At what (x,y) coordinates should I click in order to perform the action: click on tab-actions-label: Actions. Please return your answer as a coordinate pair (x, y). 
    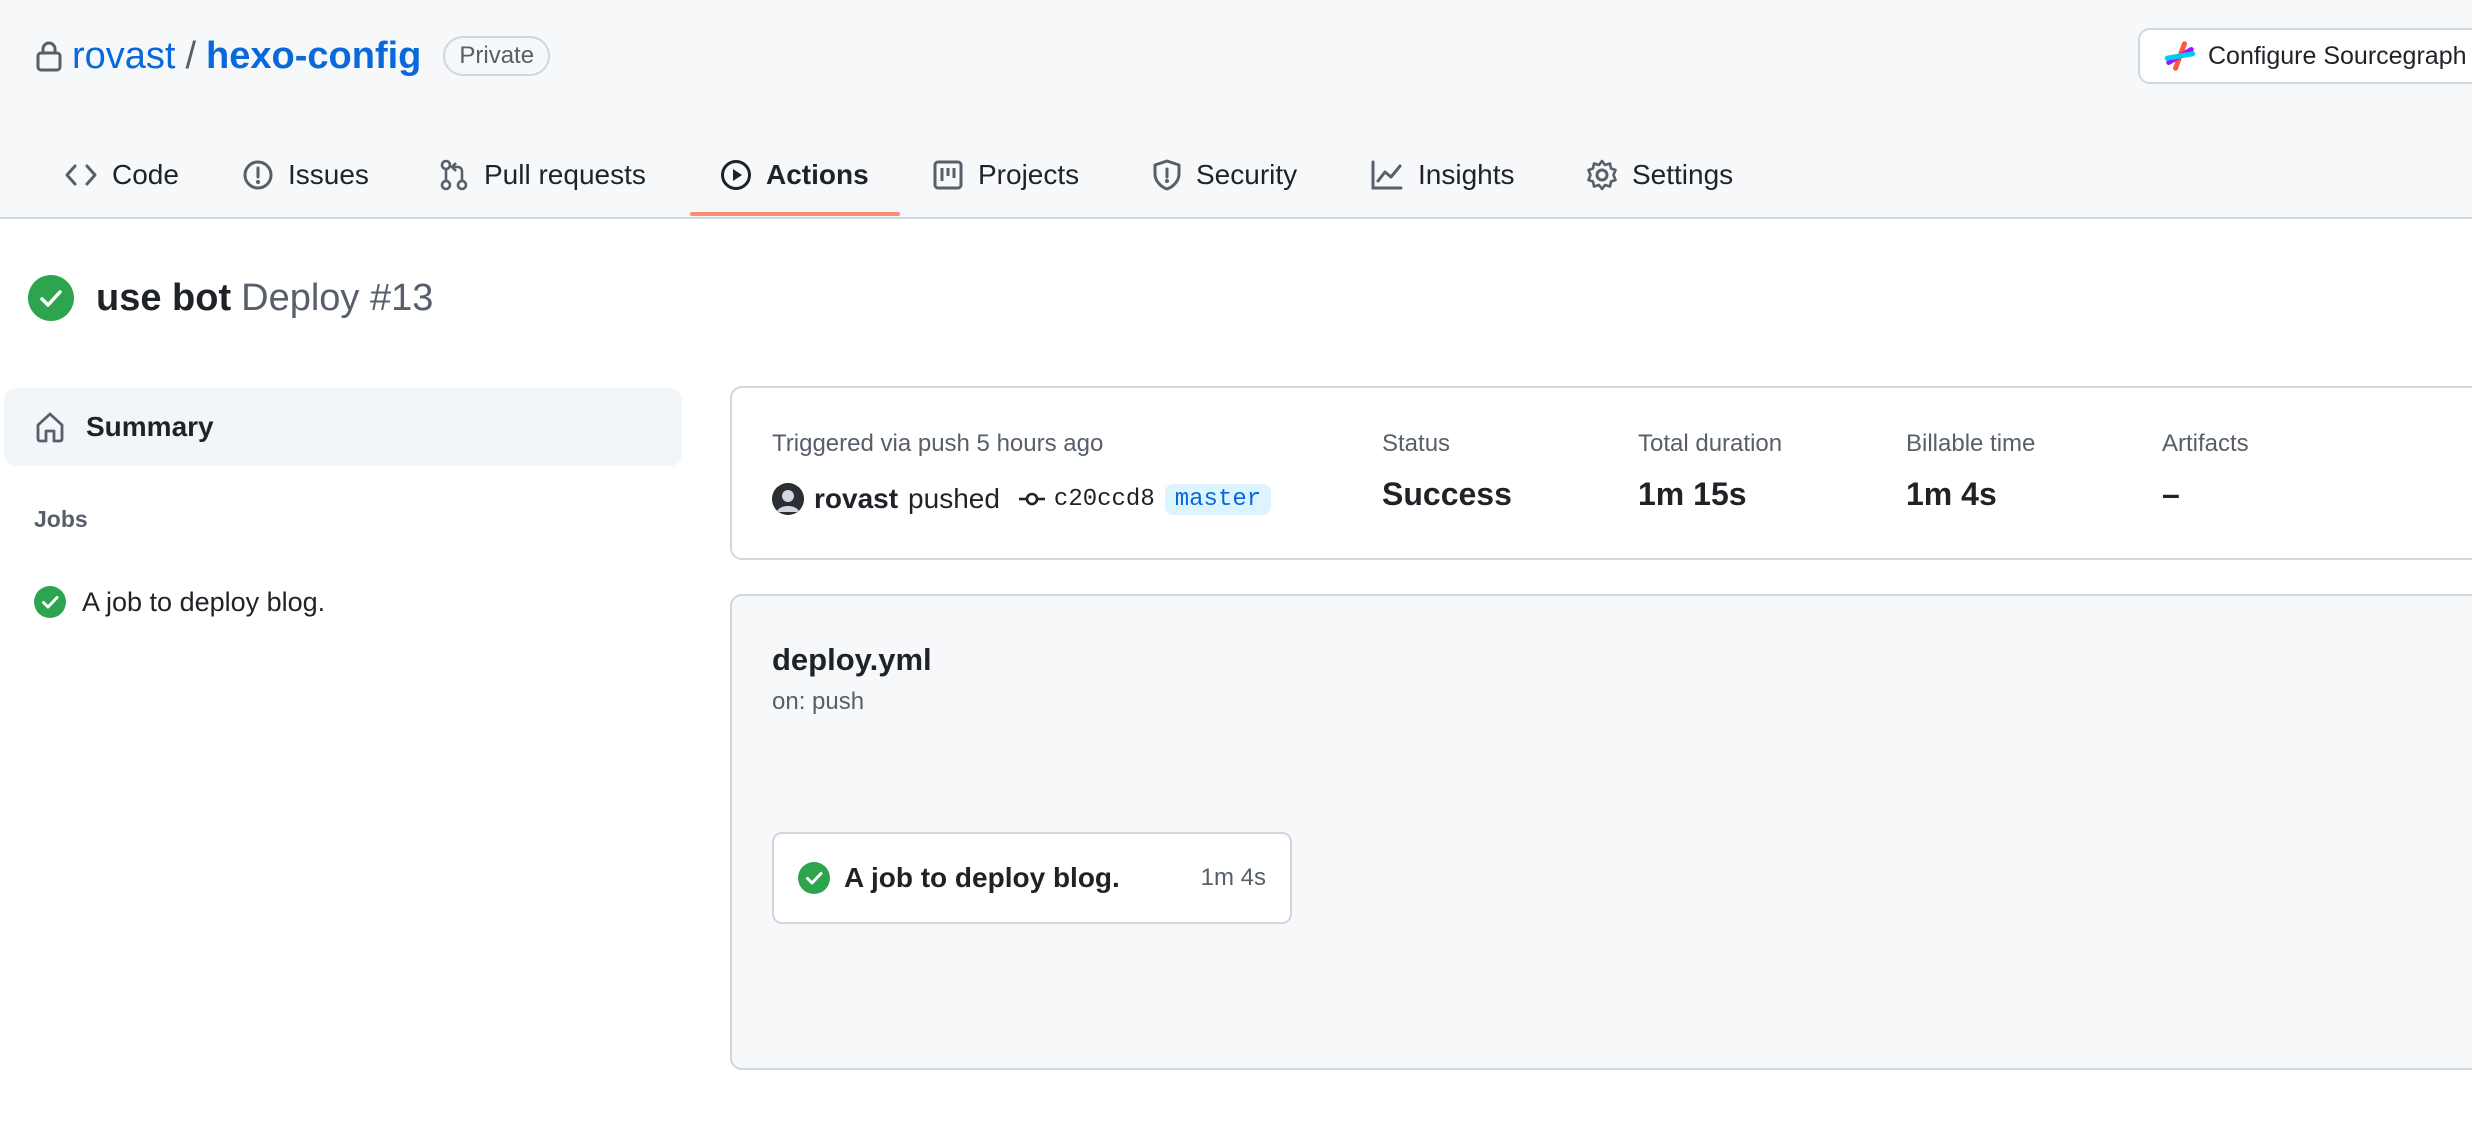
    Looking at the image, I should click on (817, 174).